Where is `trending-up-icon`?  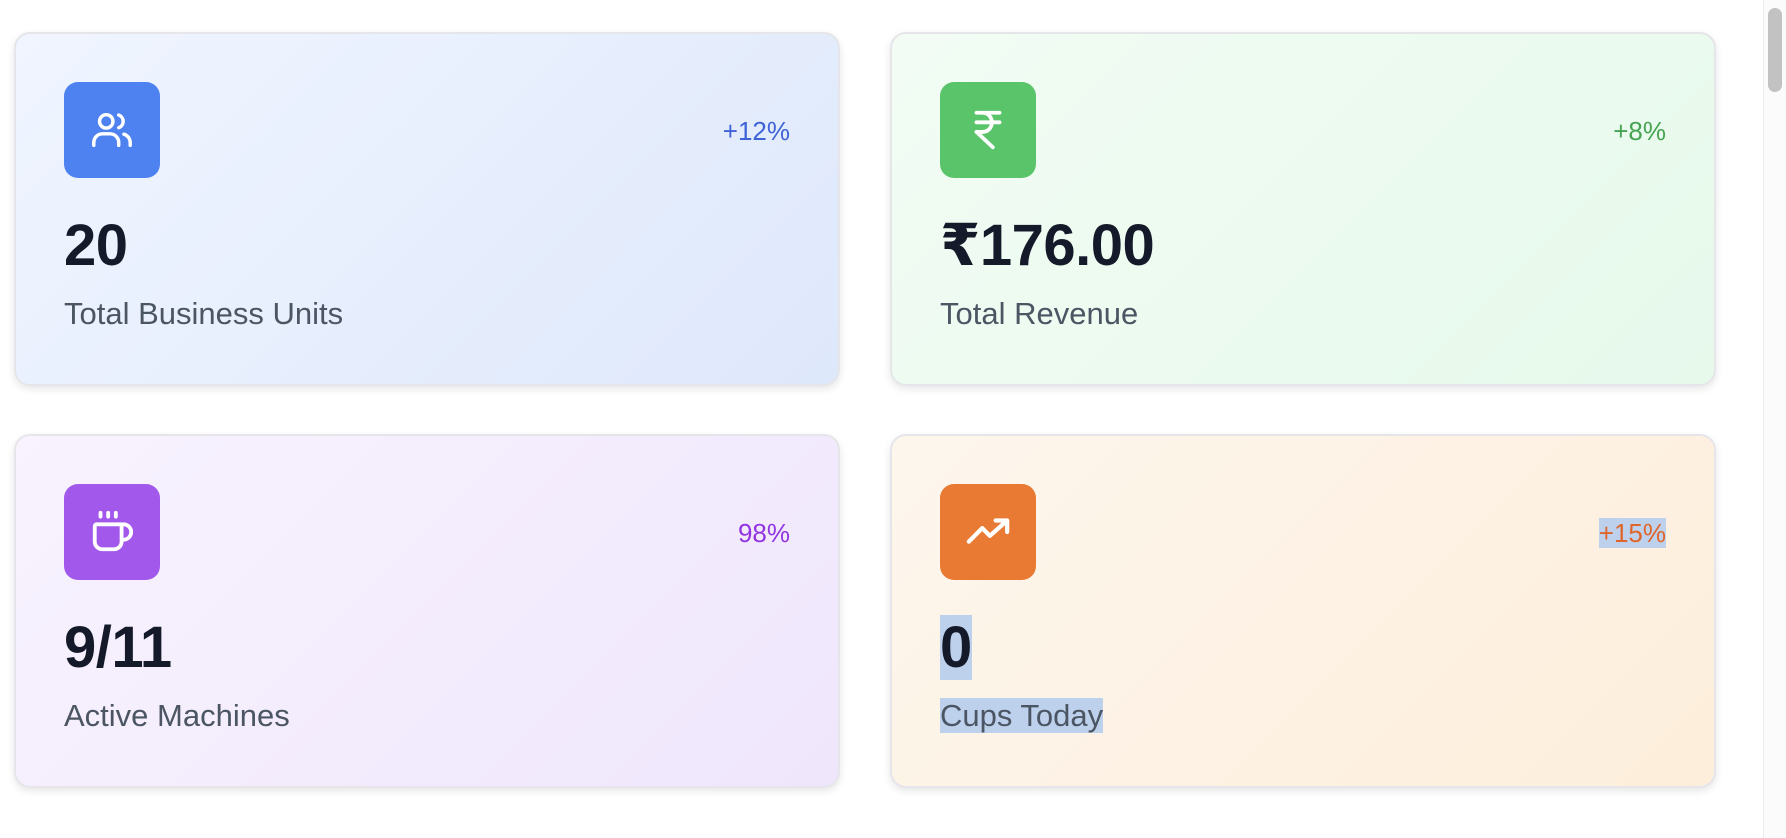
trending-up-icon is located at coordinates (988, 532).